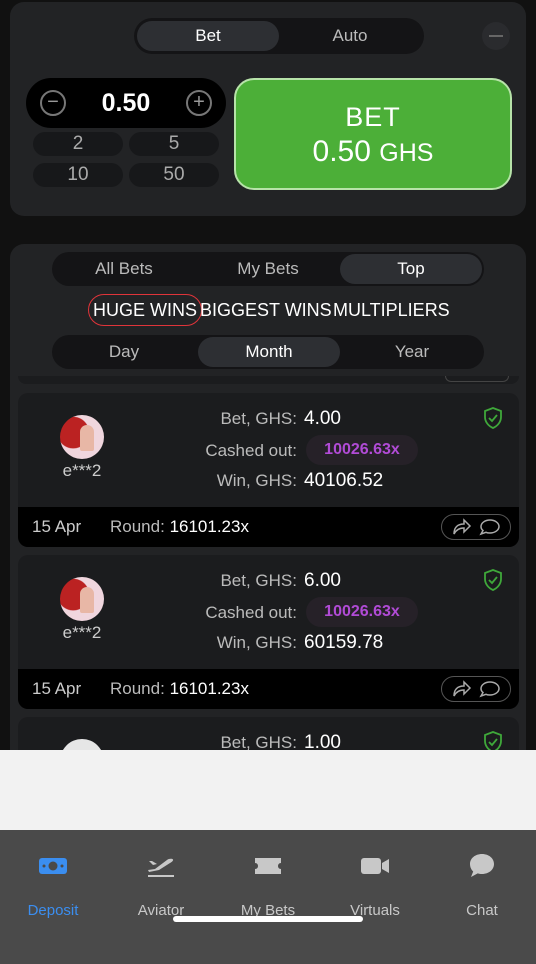  What do you see at coordinates (124, 269) in the screenshot?
I see `tab-all-bets: All Bets` at bounding box center [124, 269].